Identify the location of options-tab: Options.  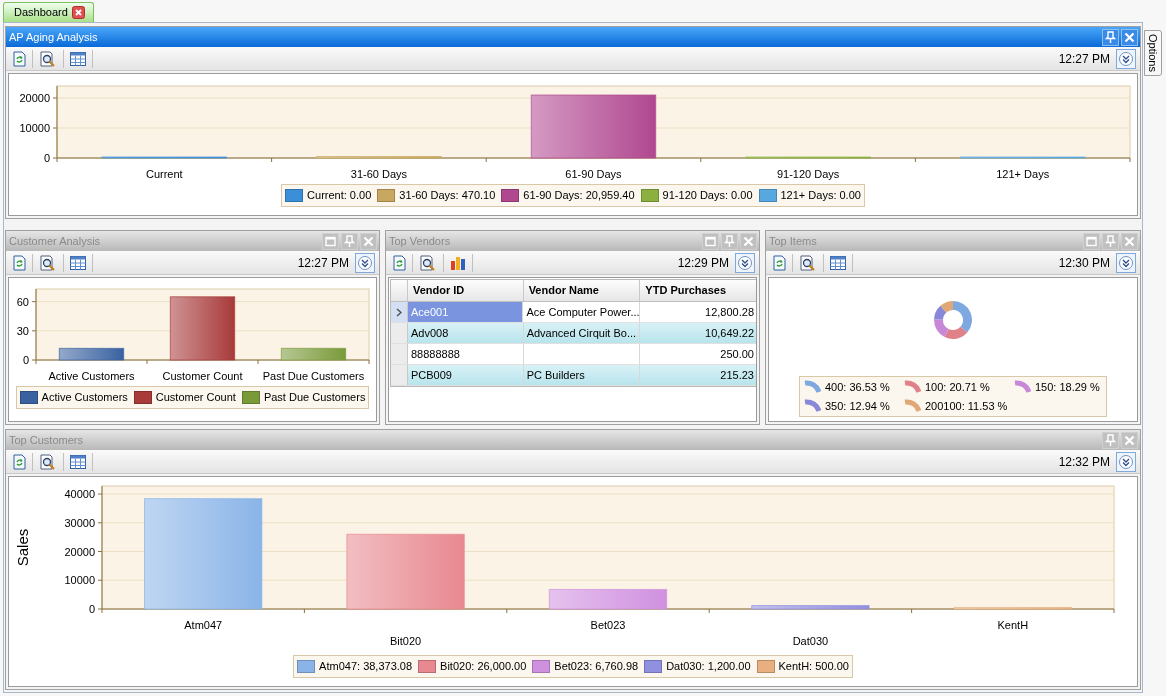
(1153, 53).